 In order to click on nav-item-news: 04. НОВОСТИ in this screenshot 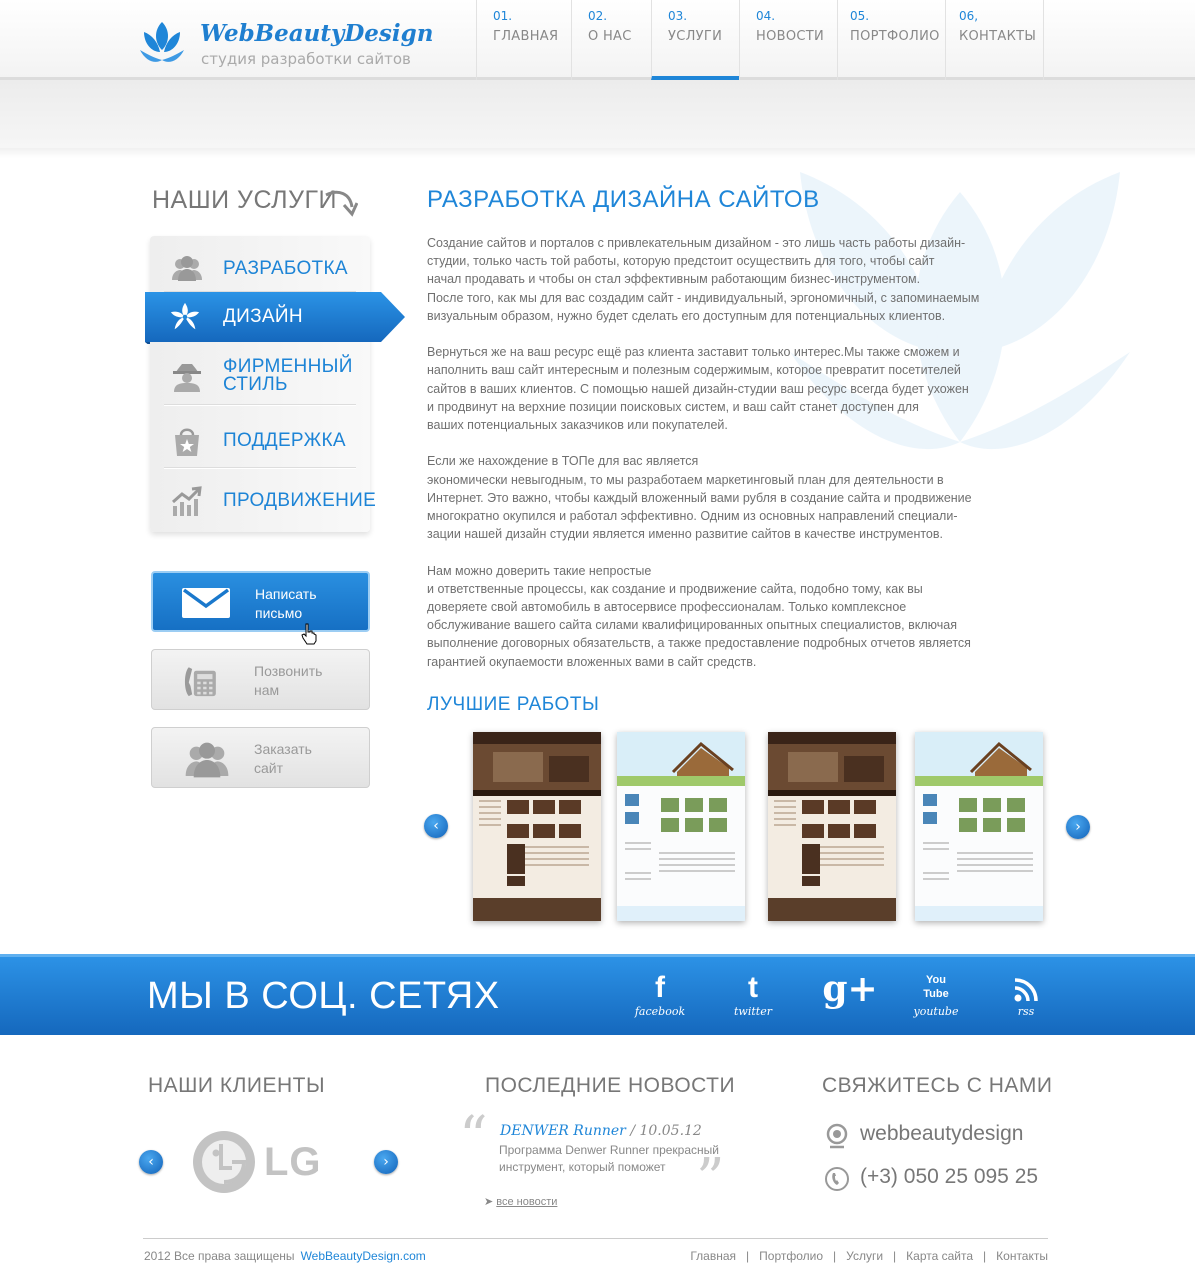, I will do `click(788, 40)`.